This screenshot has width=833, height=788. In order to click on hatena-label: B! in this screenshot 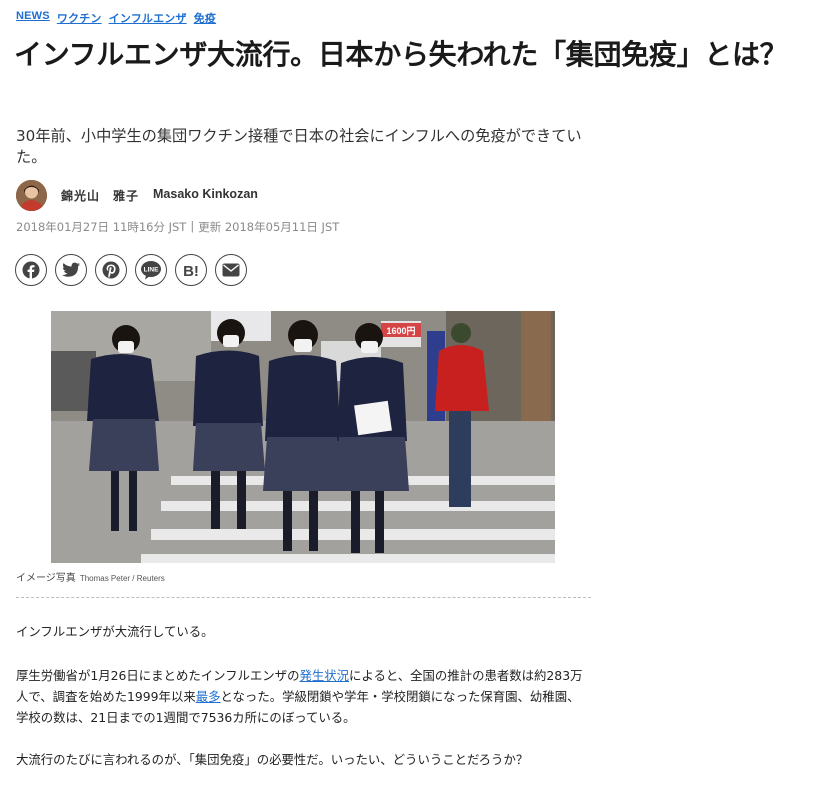, I will do `click(191, 270)`.